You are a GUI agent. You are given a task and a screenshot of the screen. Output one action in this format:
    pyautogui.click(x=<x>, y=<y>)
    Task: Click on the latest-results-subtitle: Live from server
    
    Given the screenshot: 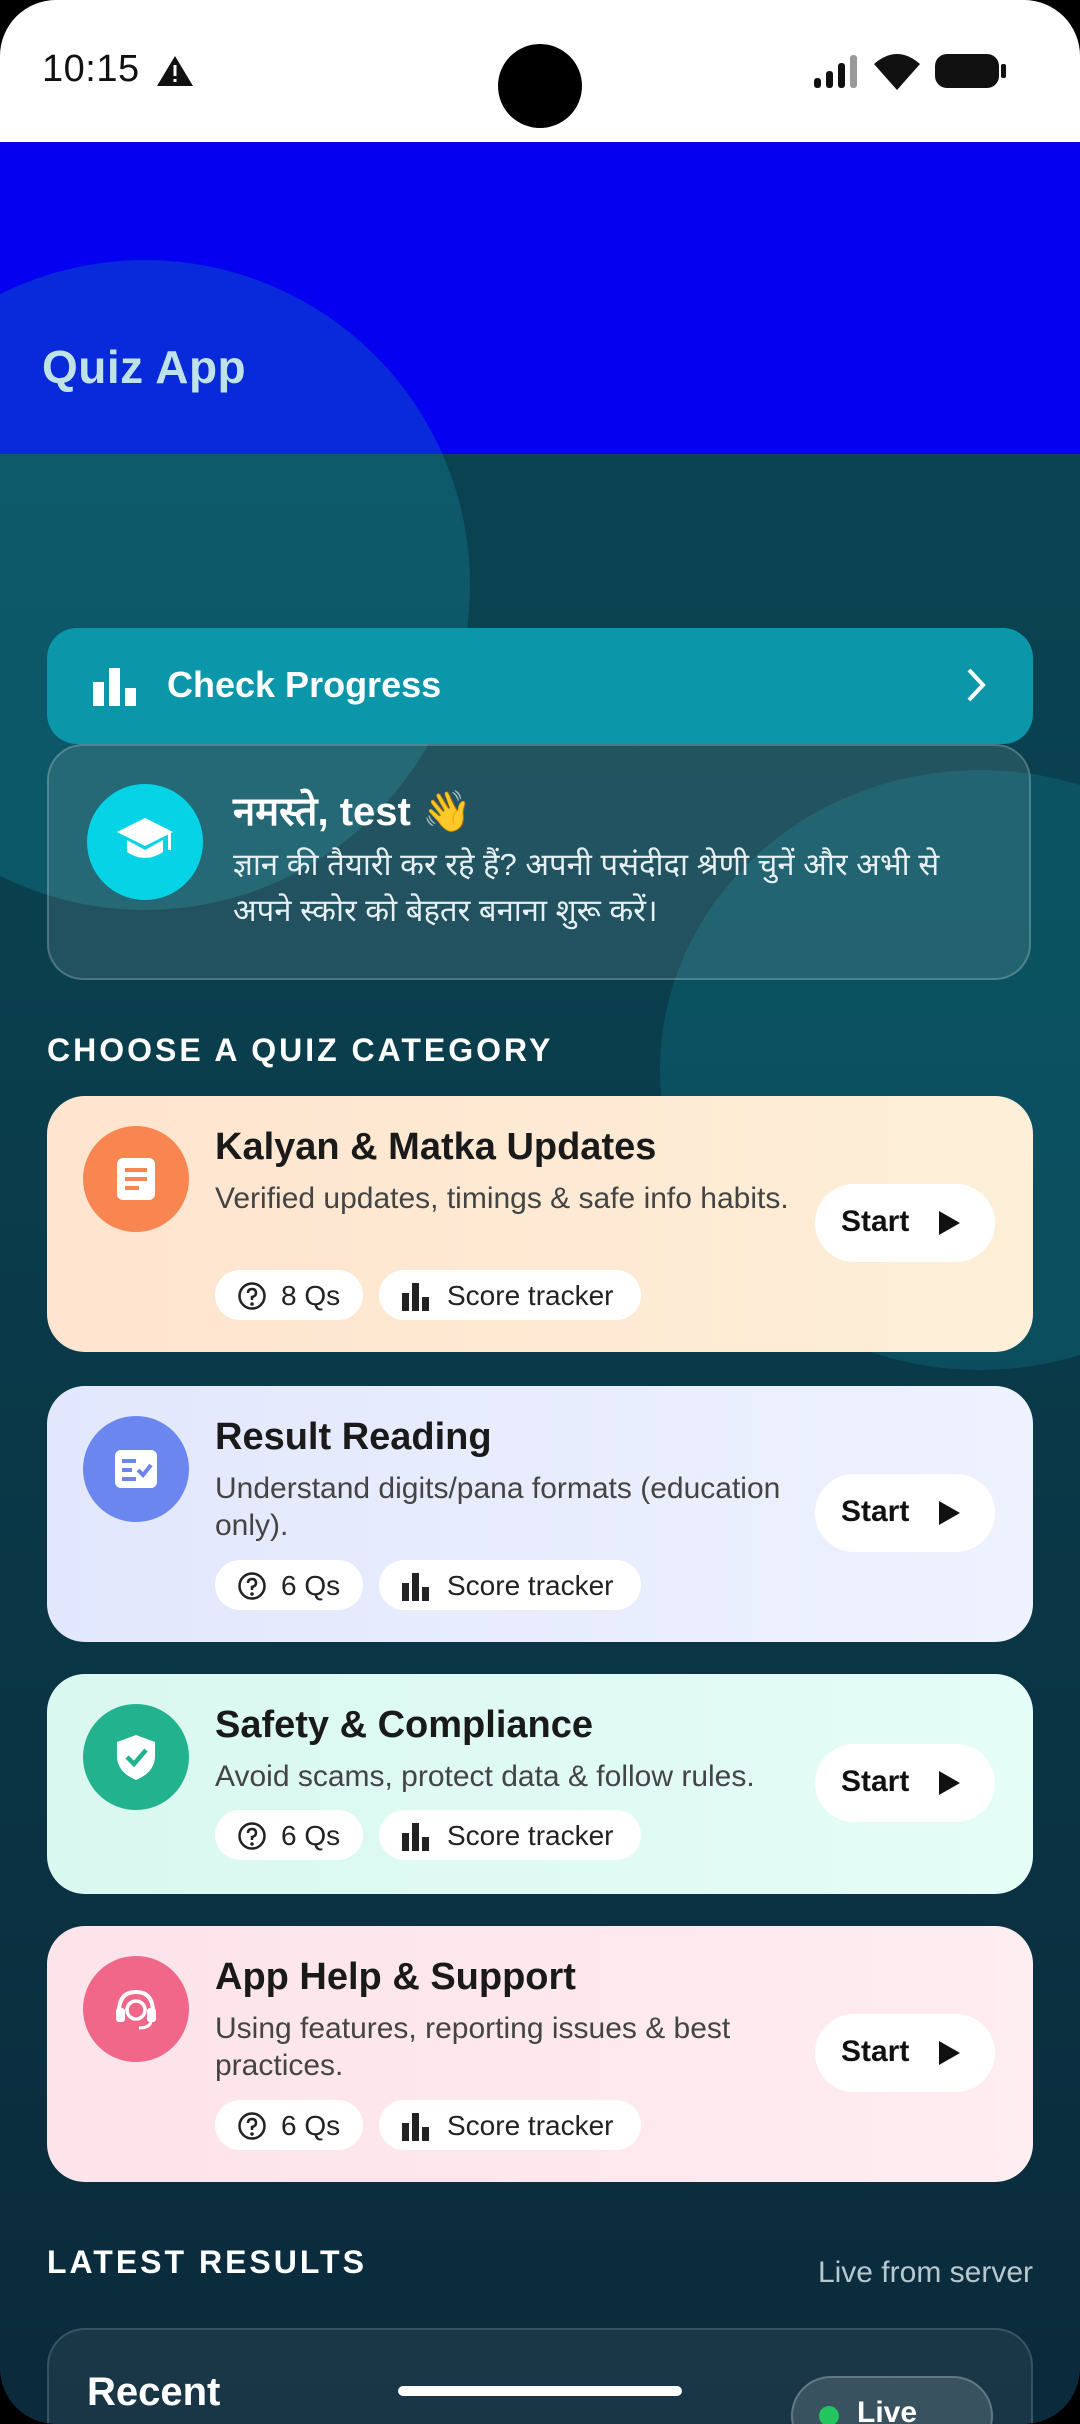 What is the action you would take?
    pyautogui.click(x=925, y=2272)
    